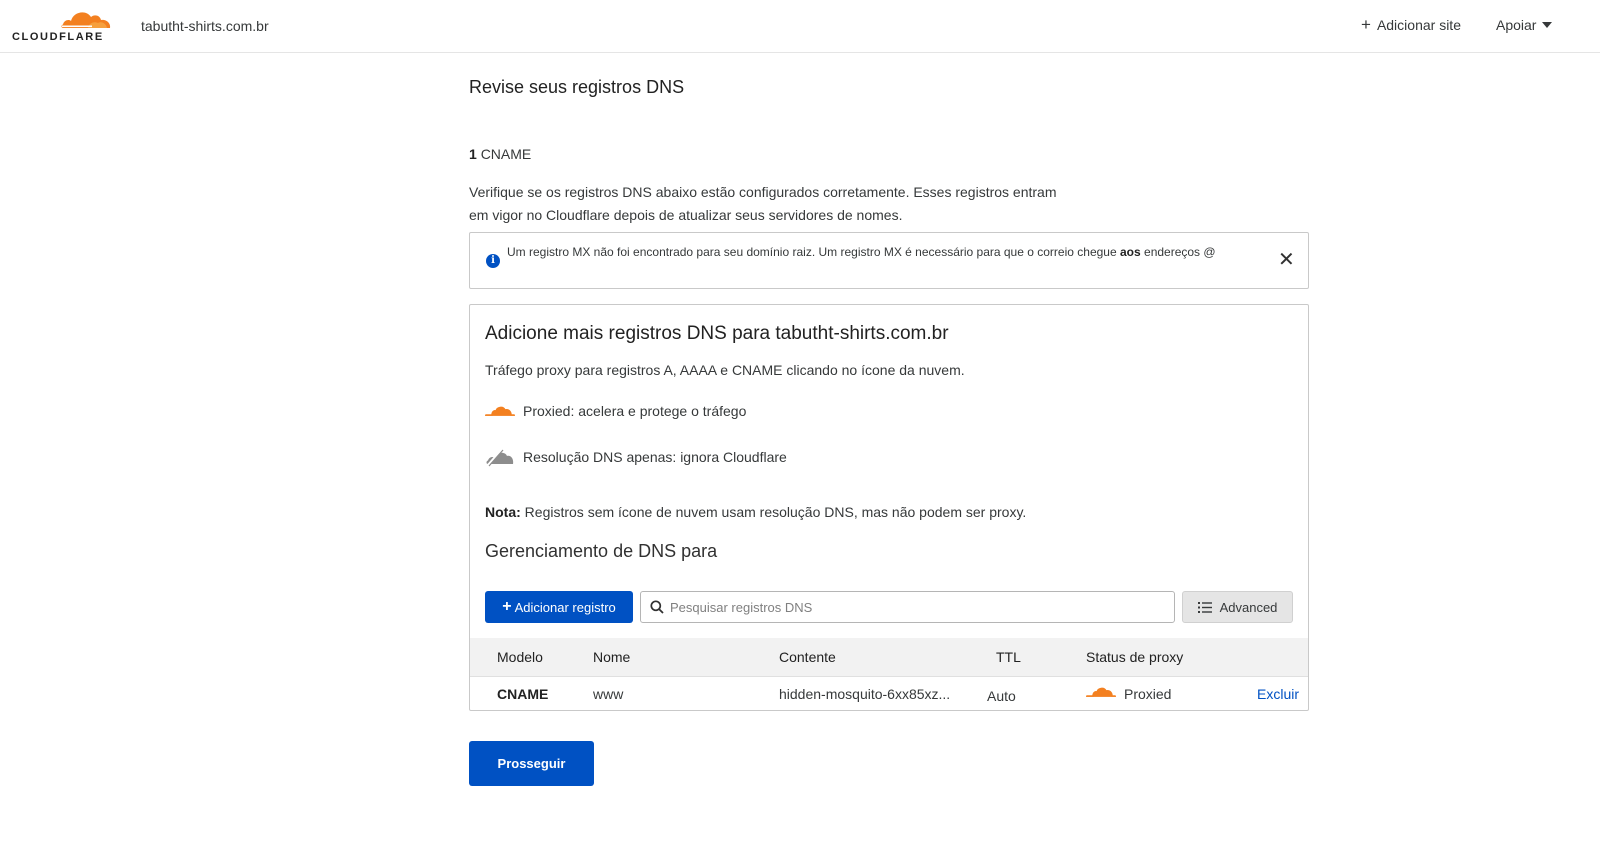  I want to click on cloudflare-cloud-icon, so click(86, 20).